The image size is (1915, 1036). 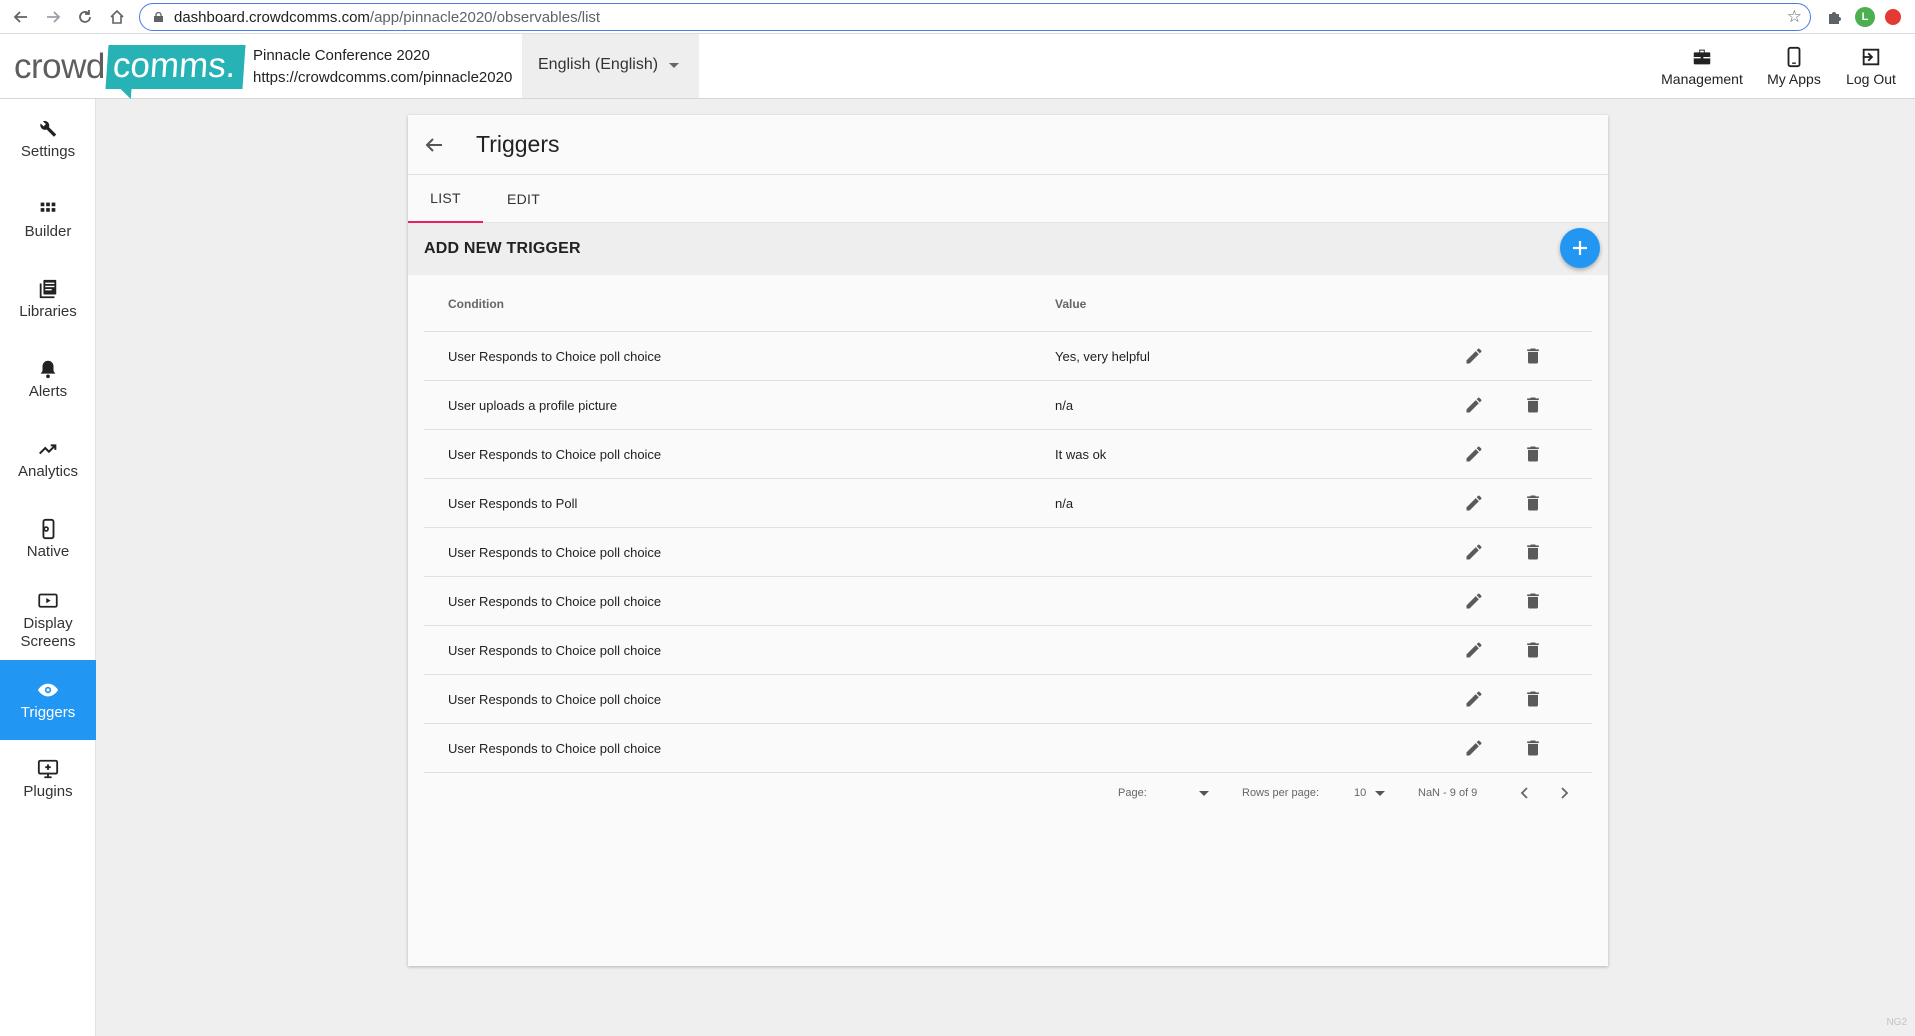 I want to click on wrench-icon, so click(x=48, y=128).